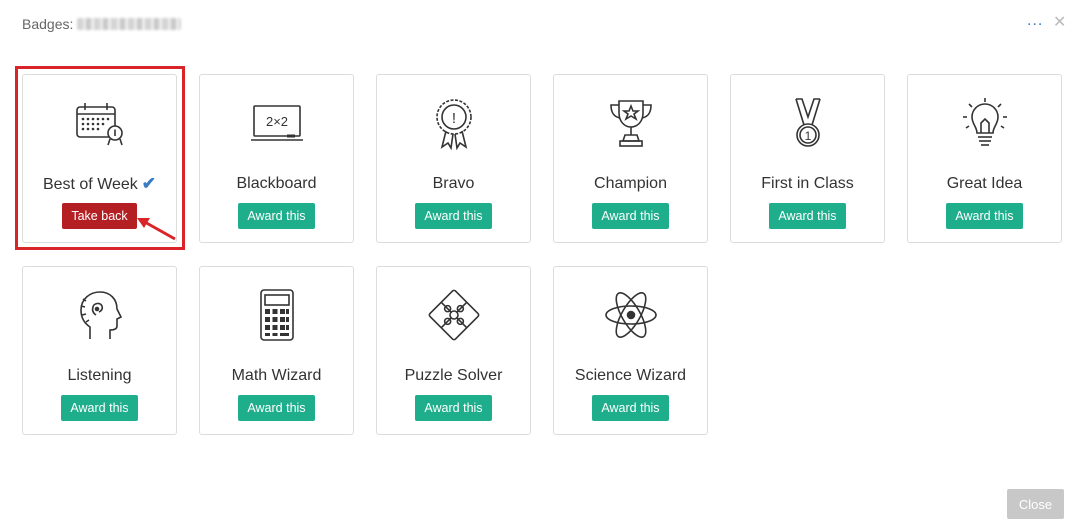  Describe the element at coordinates (808, 123) in the screenshot. I see `medal-icon: 1` at that location.